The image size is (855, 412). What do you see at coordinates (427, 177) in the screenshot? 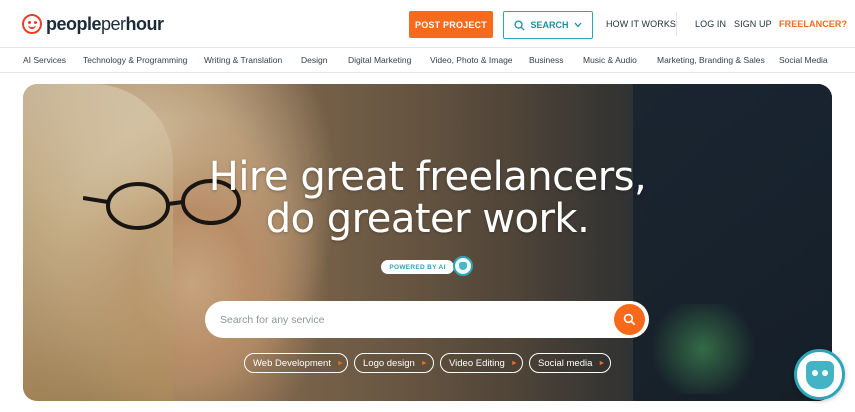
I see `hero-title-line-1: Hire great freelancers,` at bounding box center [427, 177].